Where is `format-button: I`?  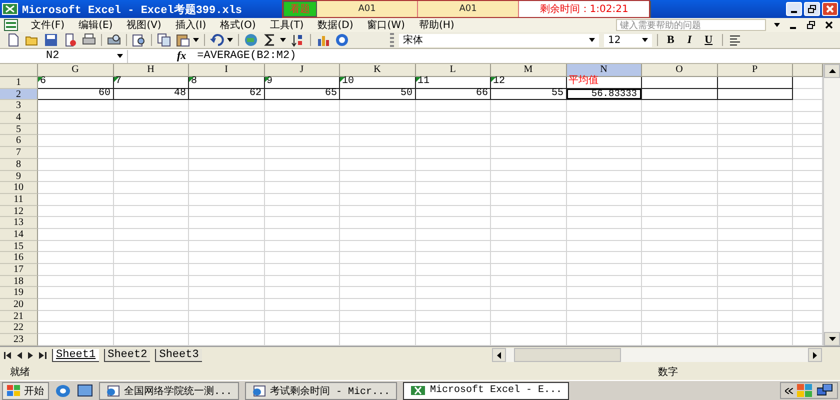
format-button: I is located at coordinates (689, 40).